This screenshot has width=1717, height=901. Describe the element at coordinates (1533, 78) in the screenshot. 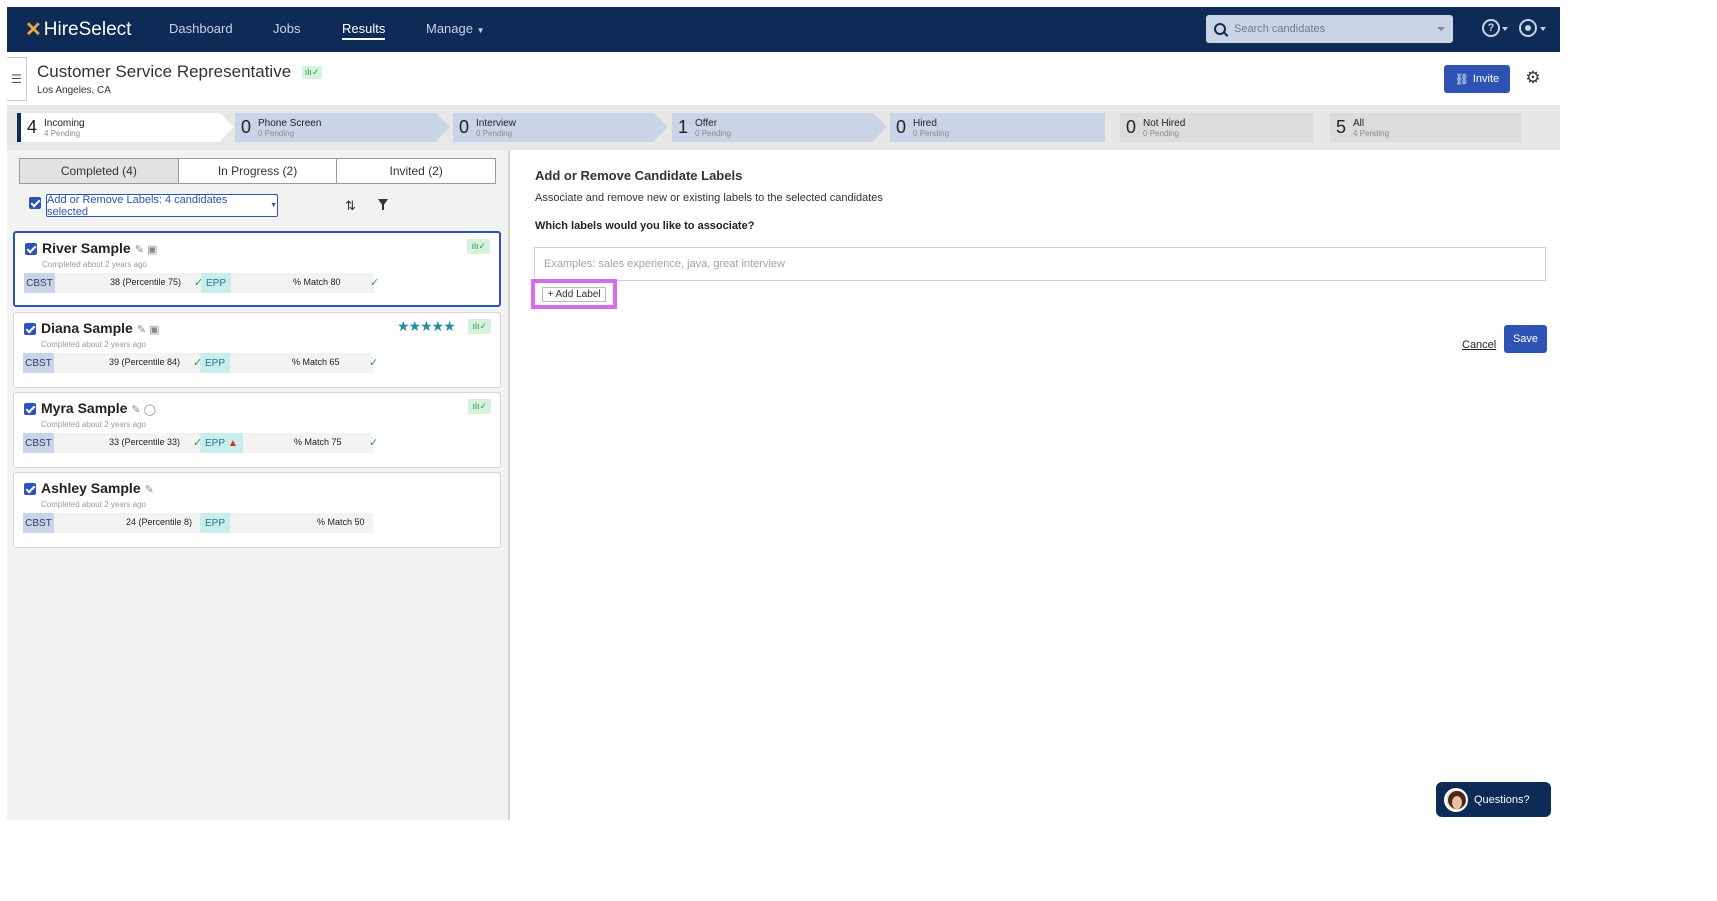

I see `gear-icon: ⚙` at that location.